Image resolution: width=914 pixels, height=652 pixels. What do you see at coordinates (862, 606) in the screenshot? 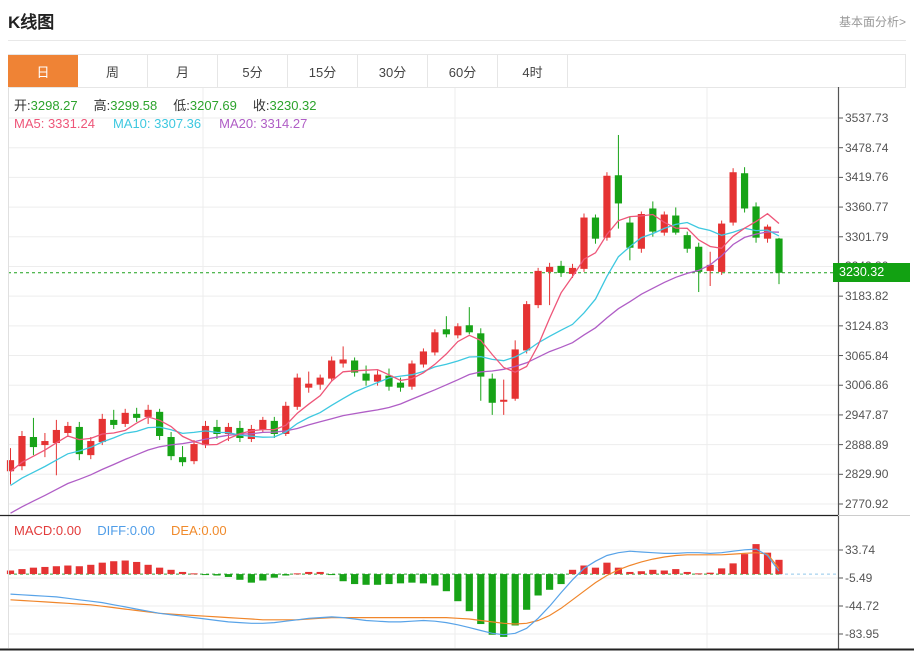
I see `macd-axis-label: -44.72` at bounding box center [862, 606].